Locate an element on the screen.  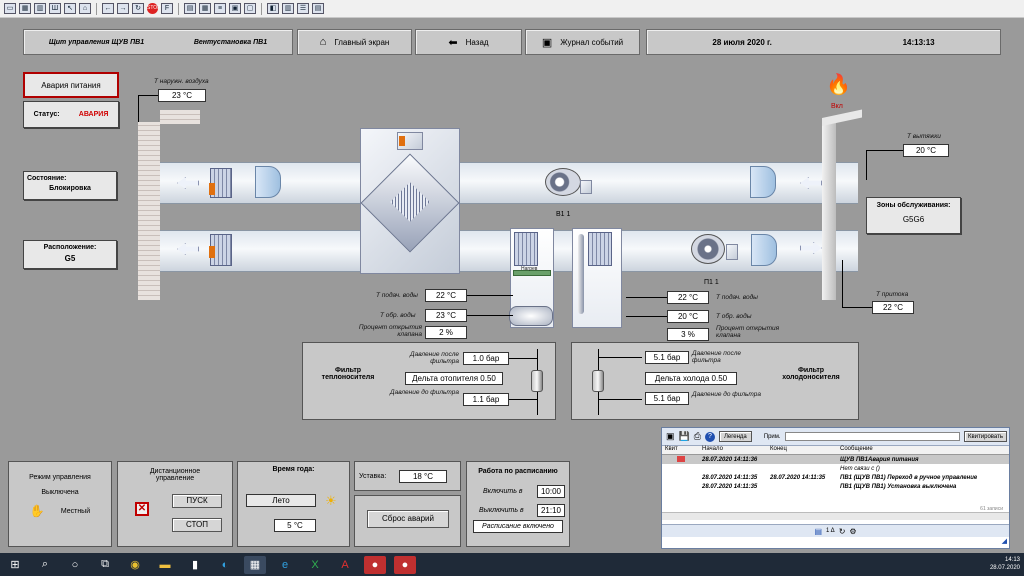
schedule-on-value: 10:00 is located at coordinates (551, 491).